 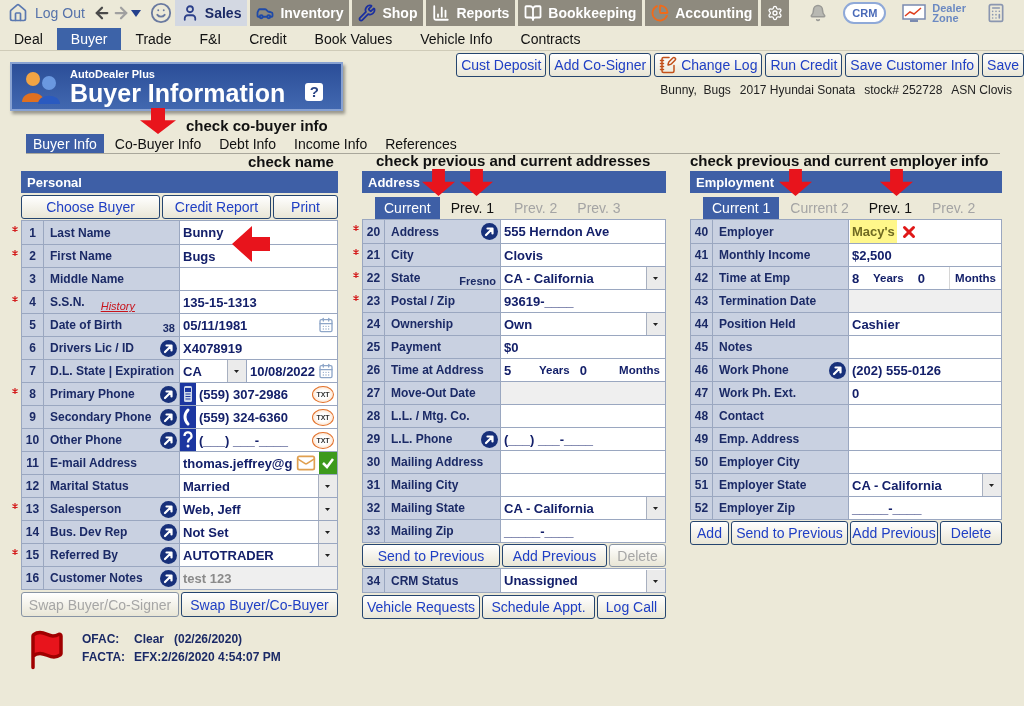 I want to click on select-field: Unassigned, so click(x=583, y=580).